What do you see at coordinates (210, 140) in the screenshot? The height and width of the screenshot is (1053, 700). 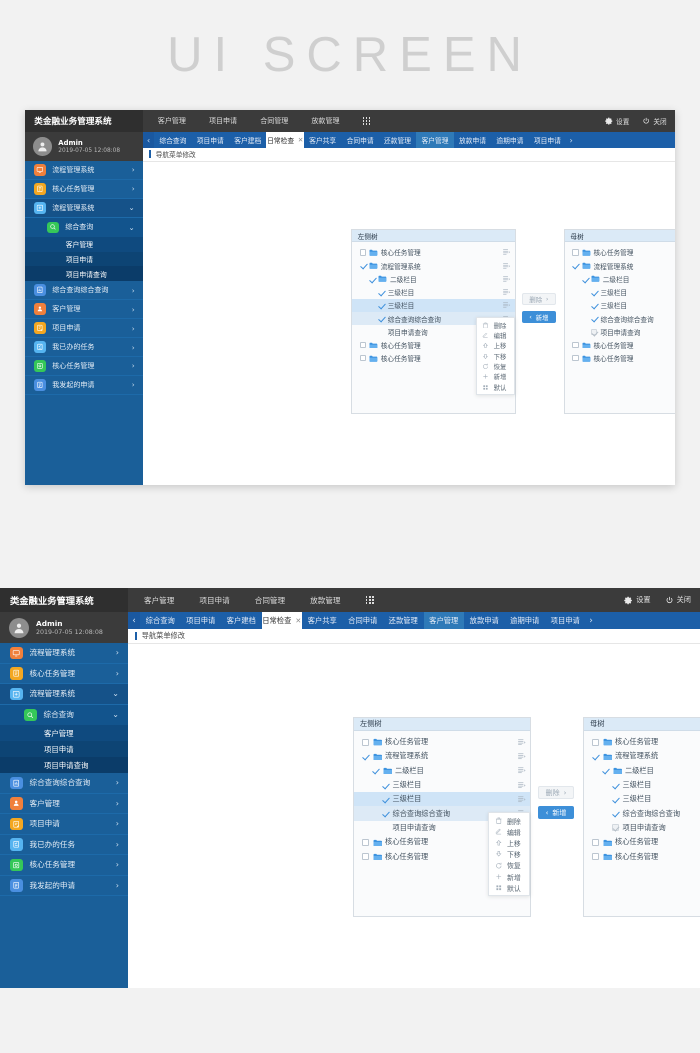 I see `tab-1: 项目申请` at bounding box center [210, 140].